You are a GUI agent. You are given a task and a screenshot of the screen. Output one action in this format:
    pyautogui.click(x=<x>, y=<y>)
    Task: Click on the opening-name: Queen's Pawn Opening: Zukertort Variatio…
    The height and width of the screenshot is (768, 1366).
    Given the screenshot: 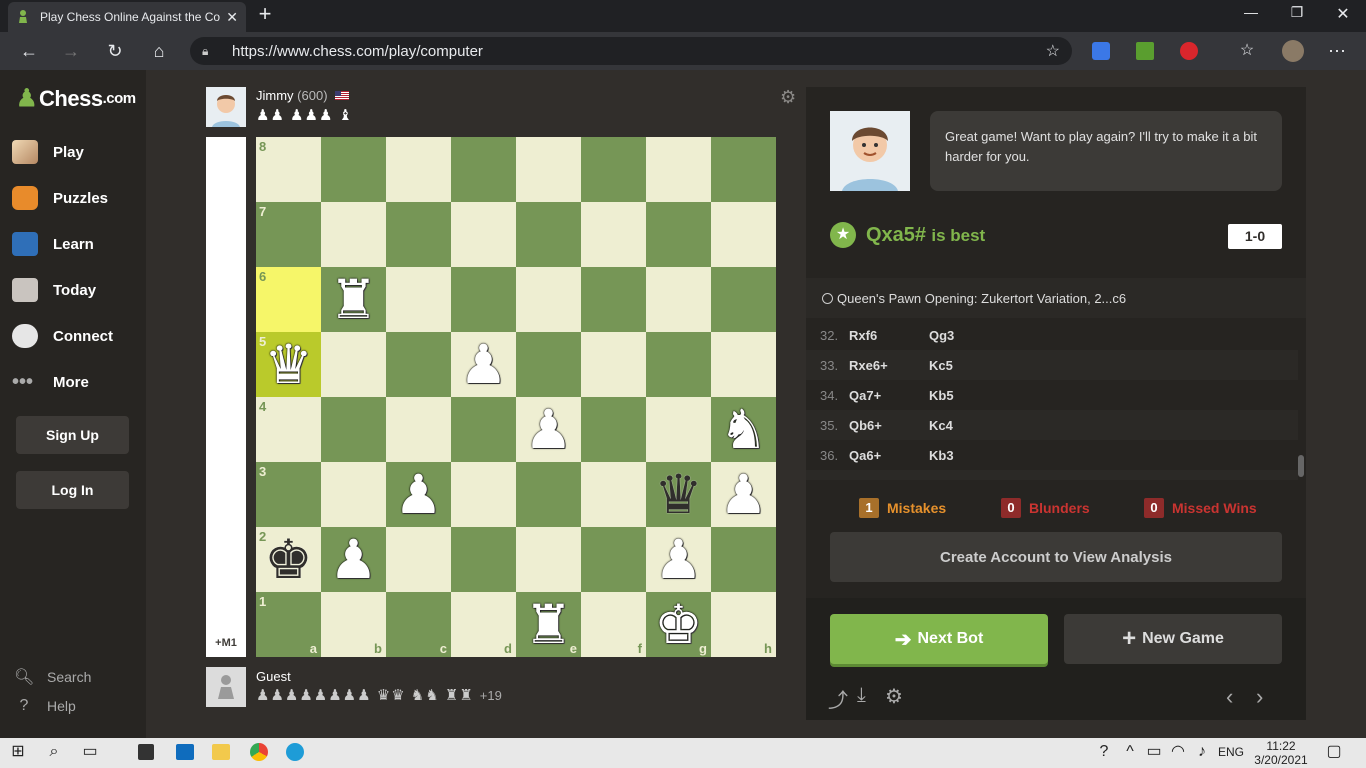 What is the action you would take?
    pyautogui.click(x=974, y=298)
    